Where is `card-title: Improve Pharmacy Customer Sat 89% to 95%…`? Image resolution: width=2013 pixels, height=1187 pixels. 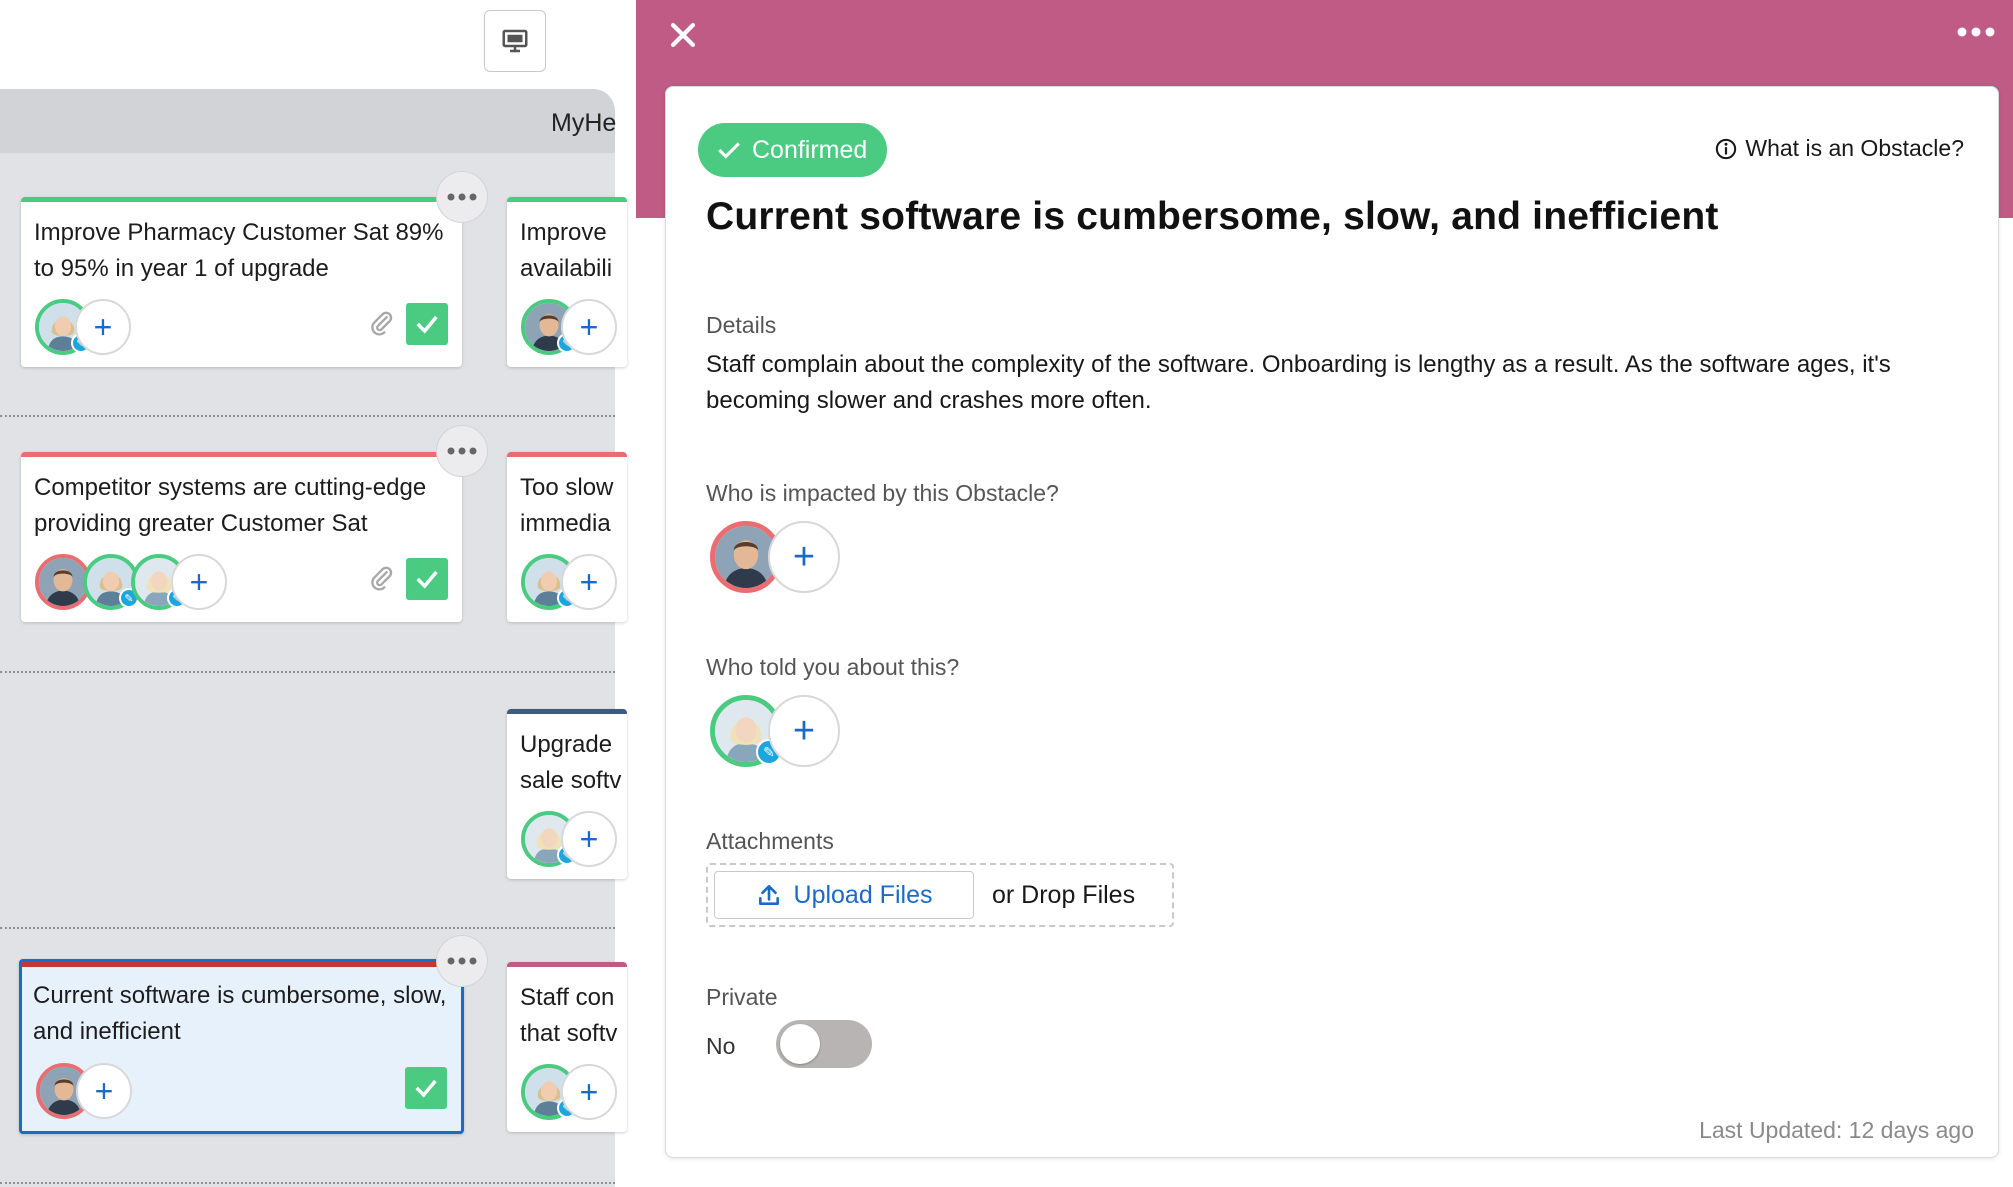
card-title: Improve Pharmacy Customer Sat 89% to 95%… is located at coordinates (239, 250).